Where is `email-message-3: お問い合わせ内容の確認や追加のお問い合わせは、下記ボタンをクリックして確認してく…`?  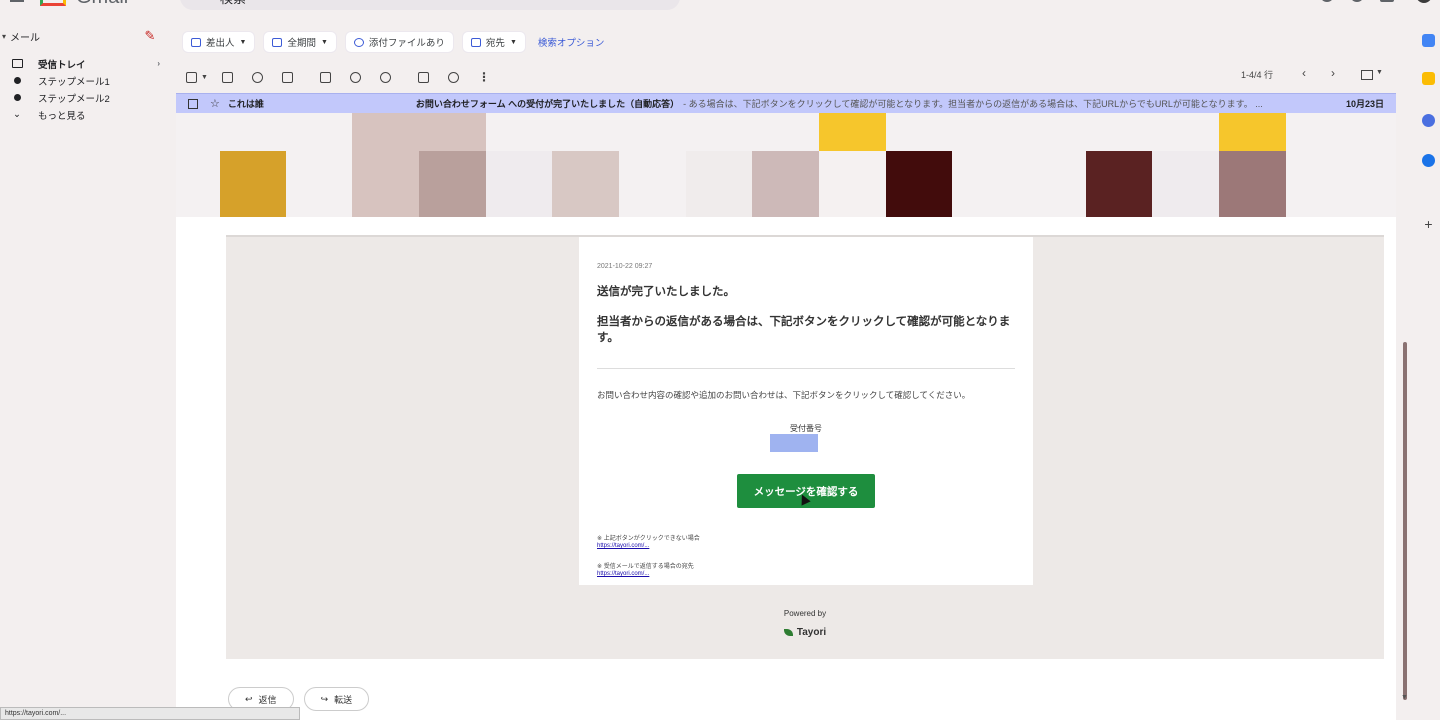 email-message-3: お問い合わせ内容の確認や追加のお問い合わせは、下記ボタンをクリックして確認してく… is located at coordinates (784, 395).